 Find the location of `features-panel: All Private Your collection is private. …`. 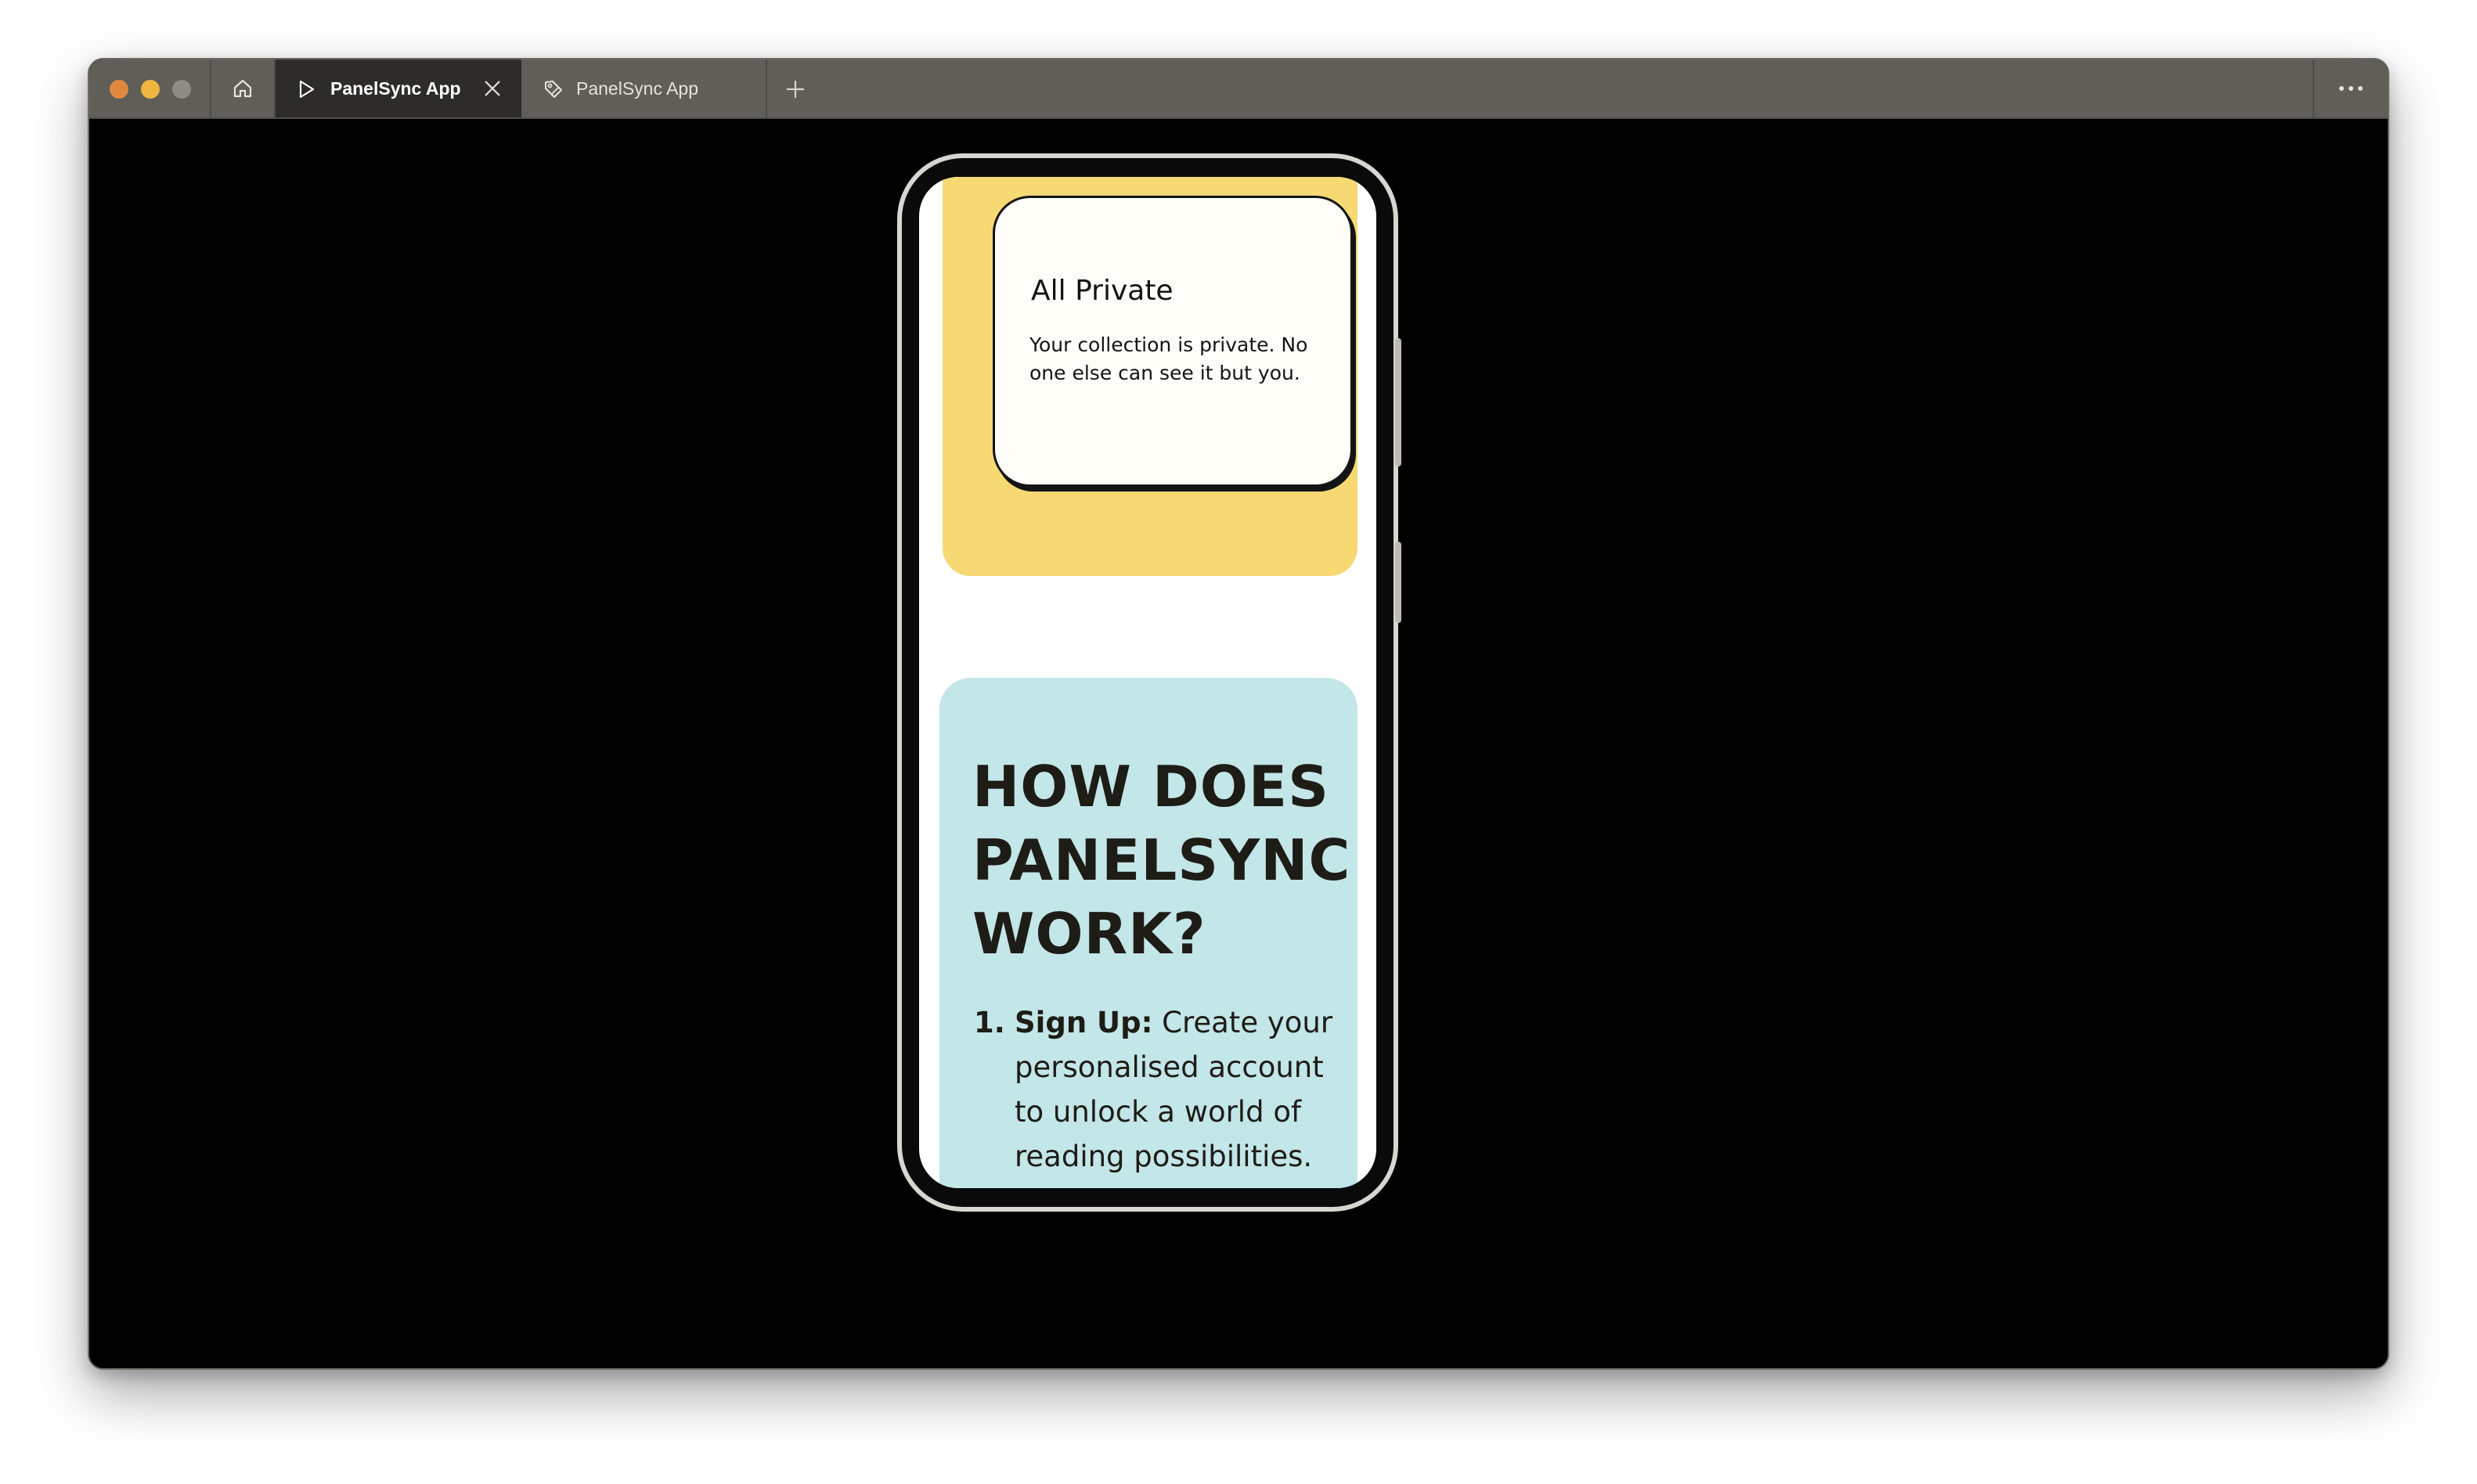

features-panel: All Private Your collection is private. … is located at coordinates (1150, 376).